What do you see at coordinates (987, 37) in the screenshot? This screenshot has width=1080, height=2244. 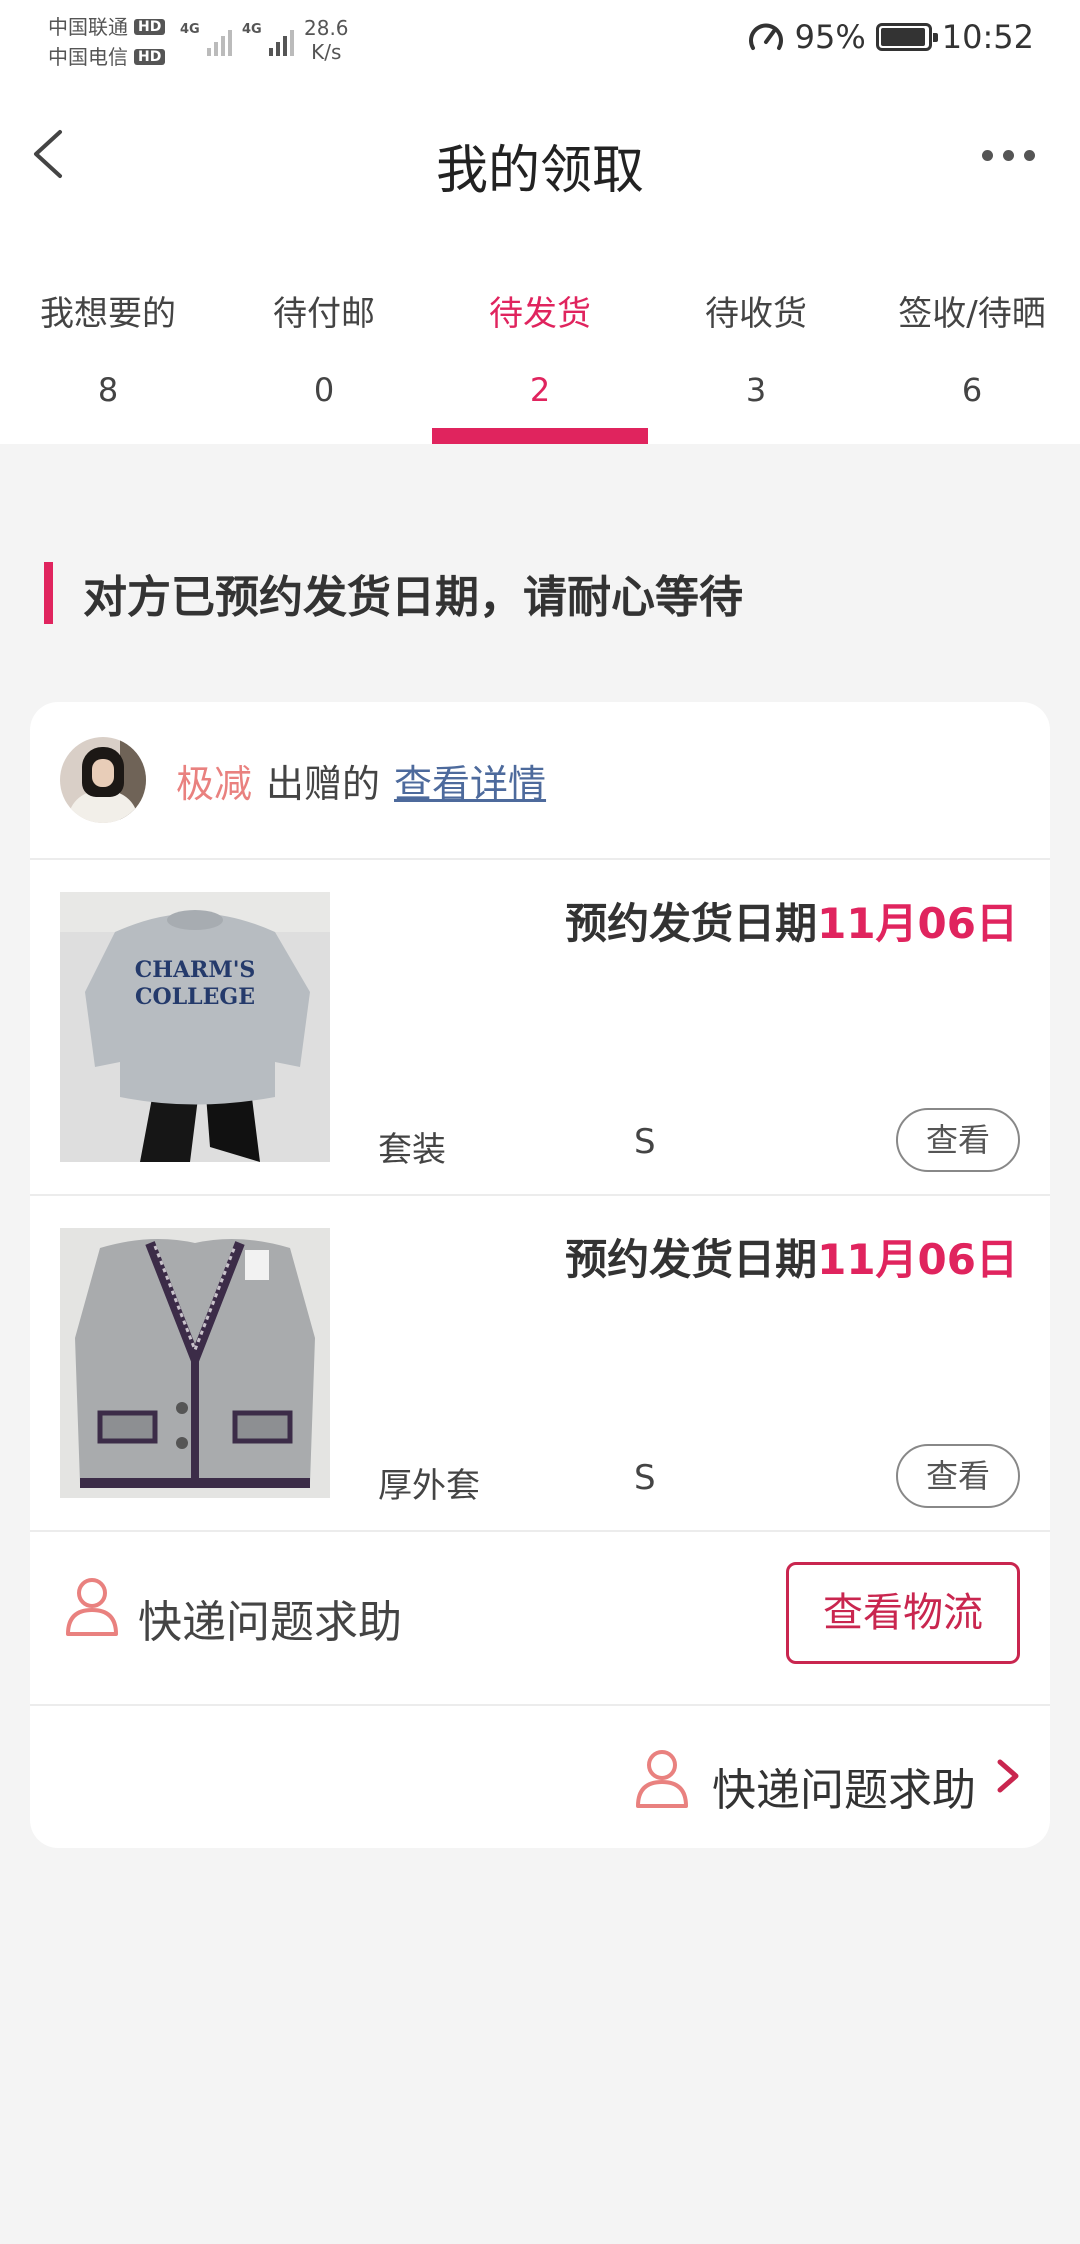 I see `clock: 10:52` at bounding box center [987, 37].